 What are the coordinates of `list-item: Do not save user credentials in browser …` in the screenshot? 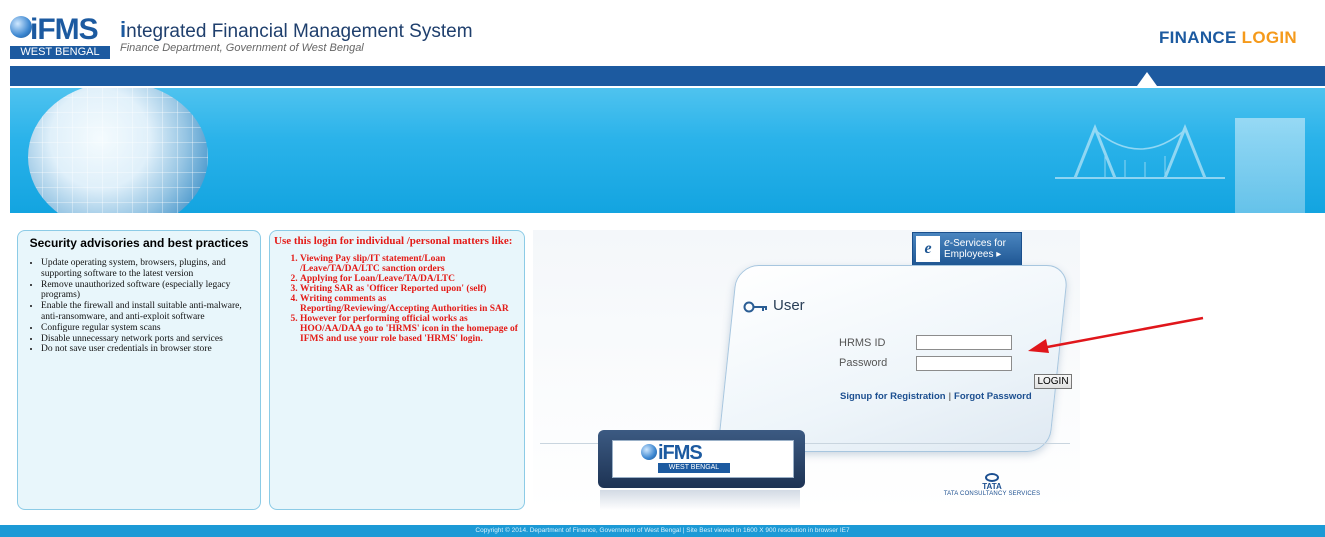 It's located at (150, 349).